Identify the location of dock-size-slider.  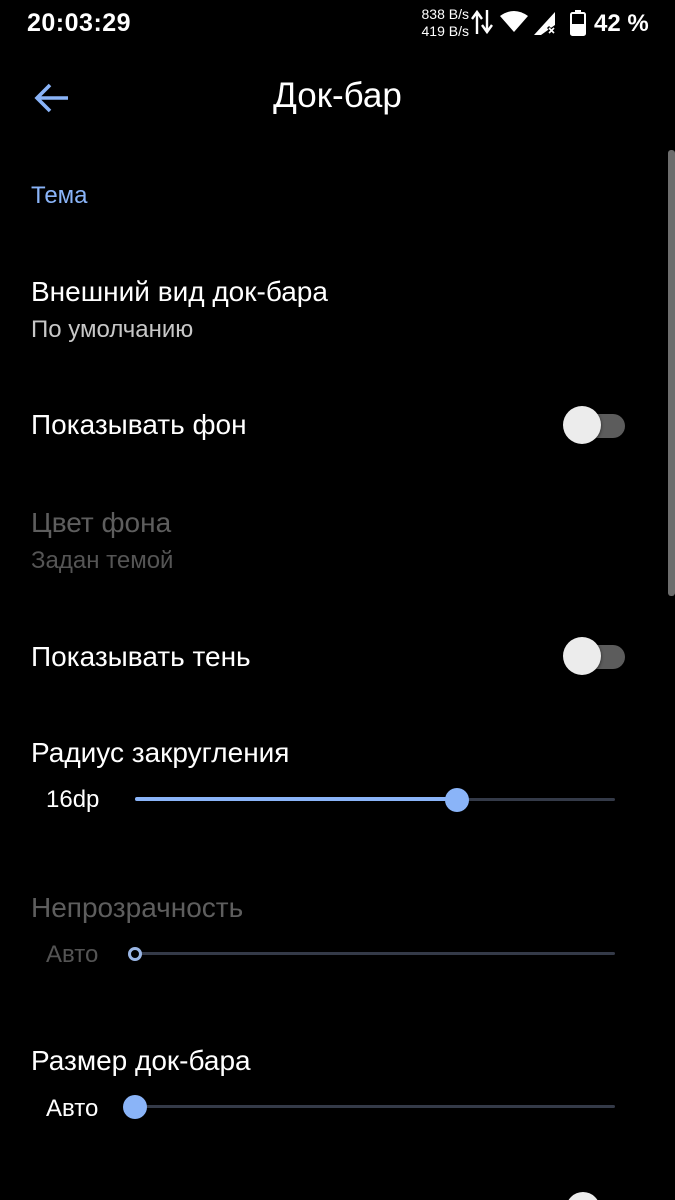
(369, 1107).